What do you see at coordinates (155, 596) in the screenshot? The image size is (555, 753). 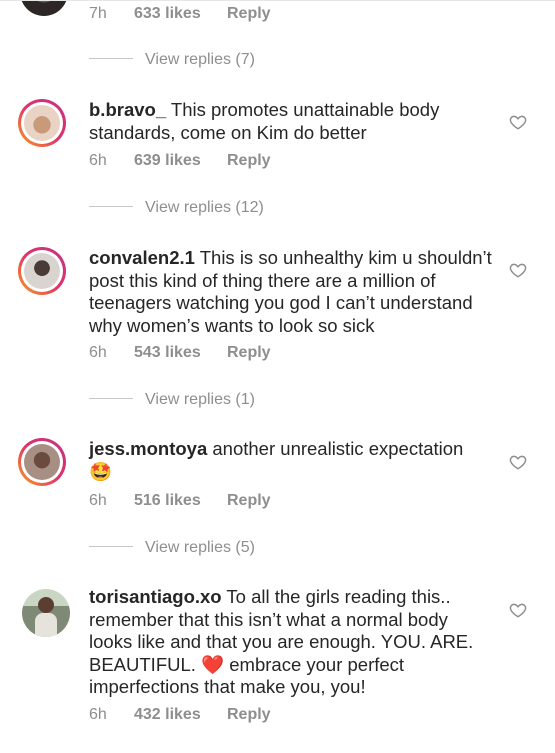 I see `comment-username: torisantiago.xo` at bounding box center [155, 596].